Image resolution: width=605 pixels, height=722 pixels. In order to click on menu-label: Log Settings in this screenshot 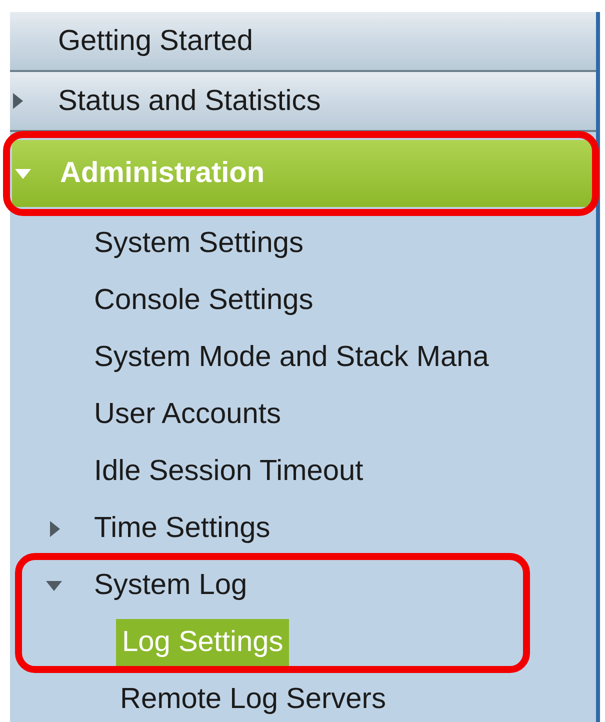, I will do `click(203, 642)`.